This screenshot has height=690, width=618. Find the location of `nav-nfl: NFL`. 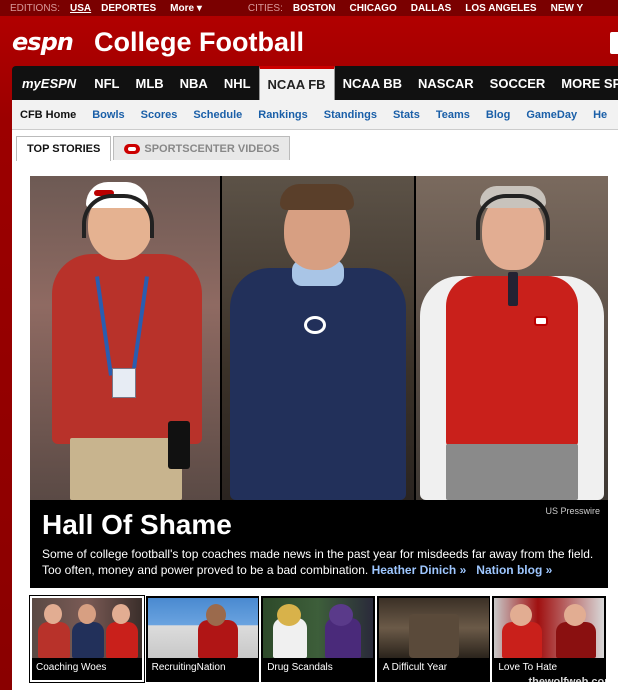

nav-nfl: NFL is located at coordinates (106, 83).